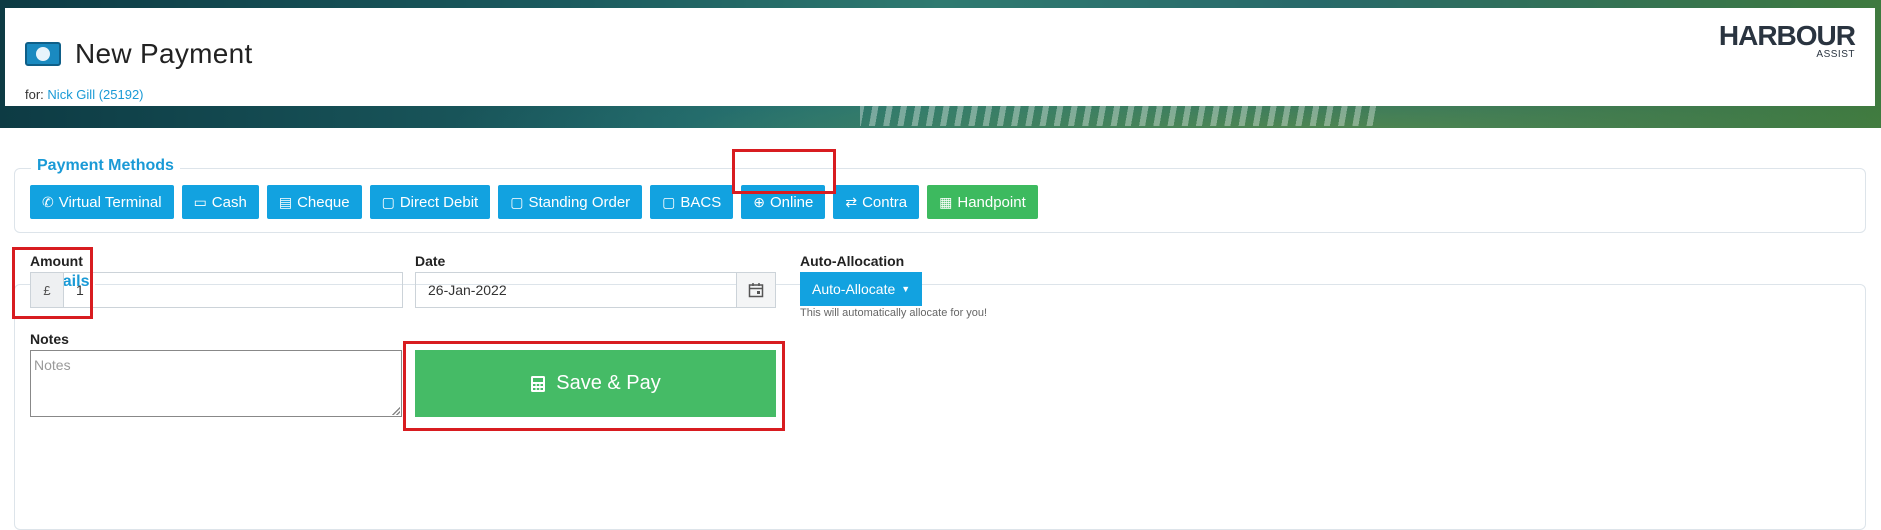 The image size is (1881, 530). I want to click on calendar-picker-button, so click(755, 290).